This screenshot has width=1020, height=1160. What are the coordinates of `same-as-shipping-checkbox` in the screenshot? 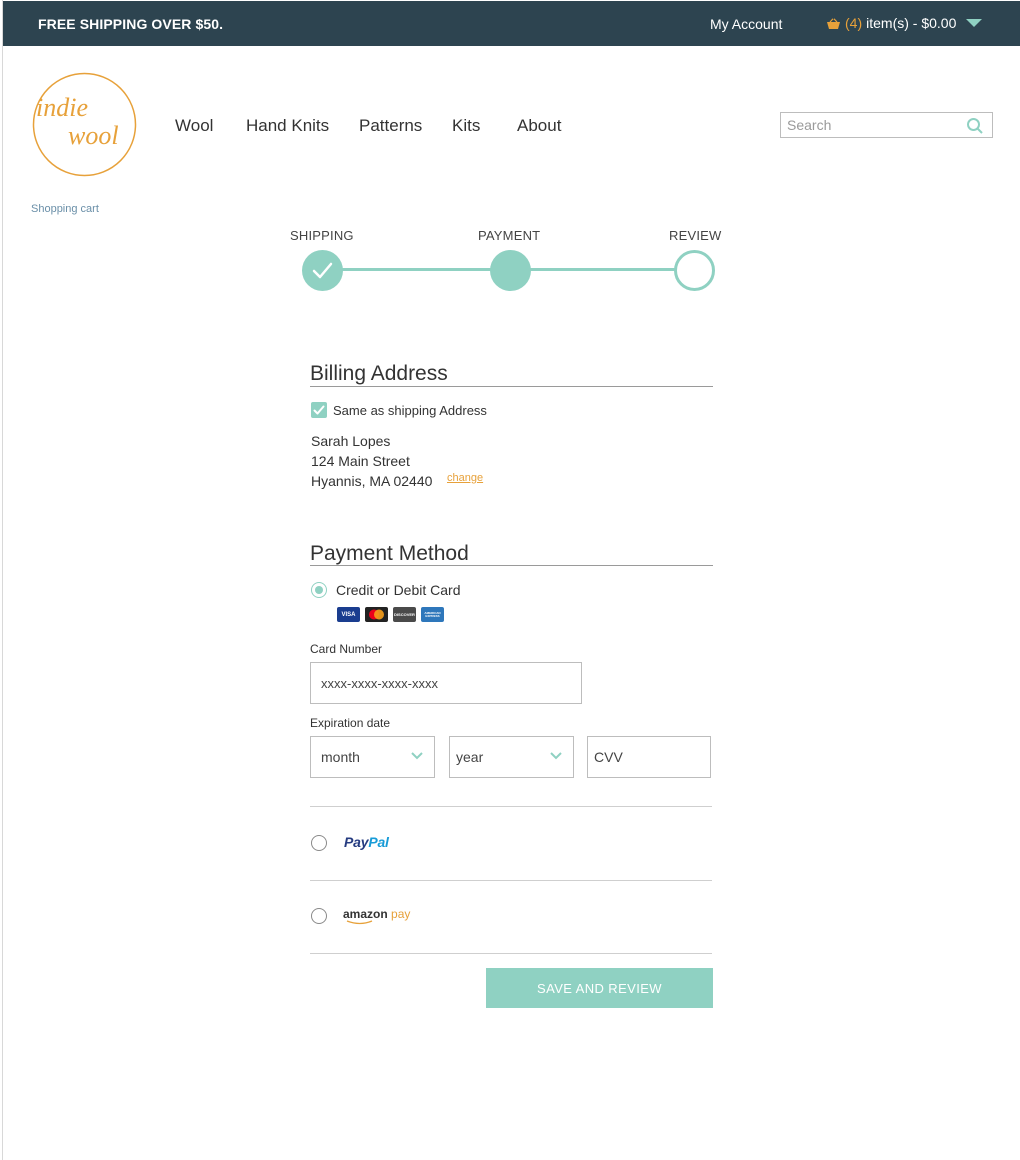 It's located at (319, 410).